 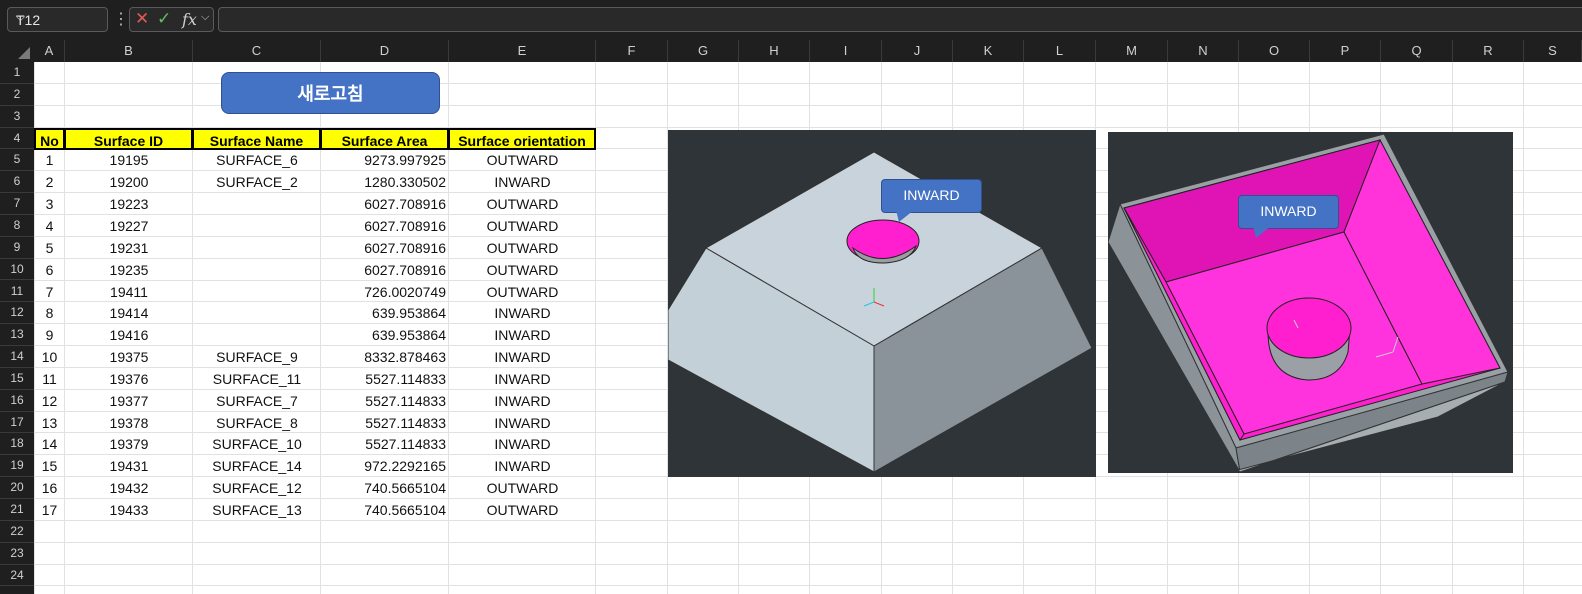 I want to click on column-header: O, so click(x=1274, y=51).